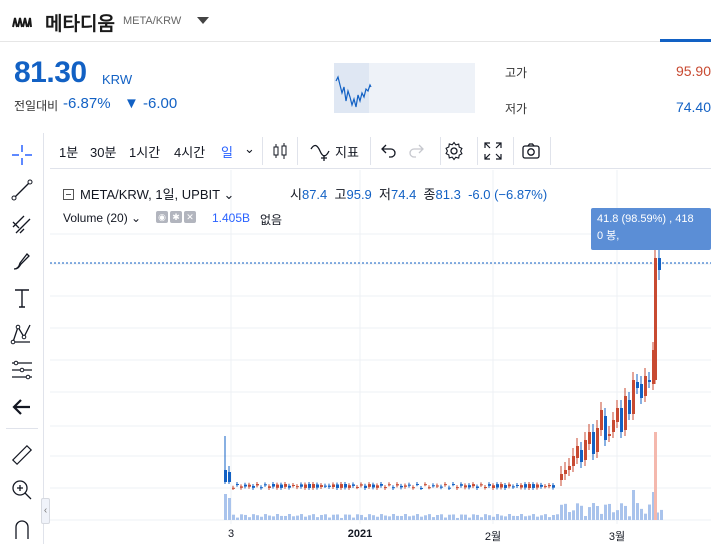 This screenshot has width=711, height=544. I want to click on interval-dropdown-icon: ⌄, so click(249, 149).